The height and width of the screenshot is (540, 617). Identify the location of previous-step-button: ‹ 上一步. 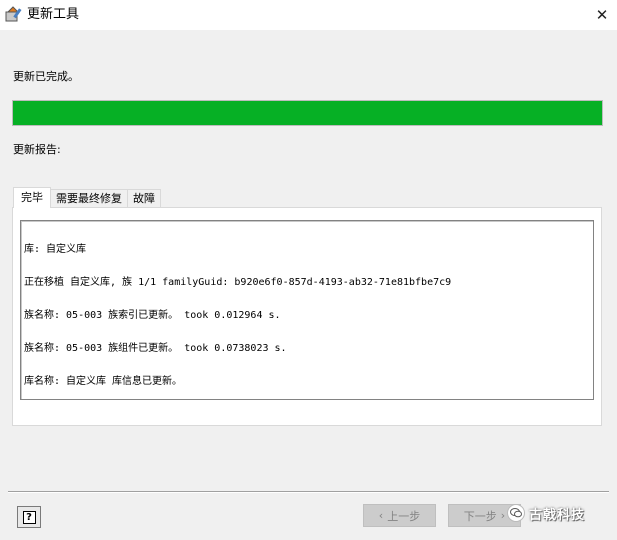
(399, 515).